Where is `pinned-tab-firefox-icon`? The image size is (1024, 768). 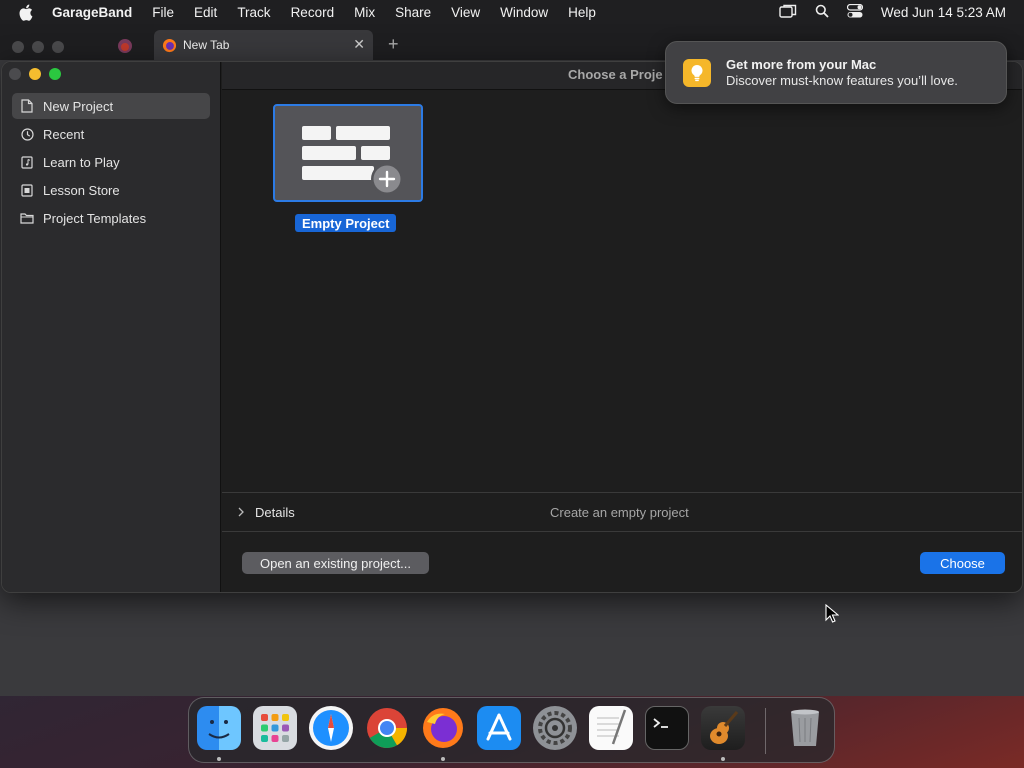
pinned-tab-firefox-icon is located at coordinates (125, 46).